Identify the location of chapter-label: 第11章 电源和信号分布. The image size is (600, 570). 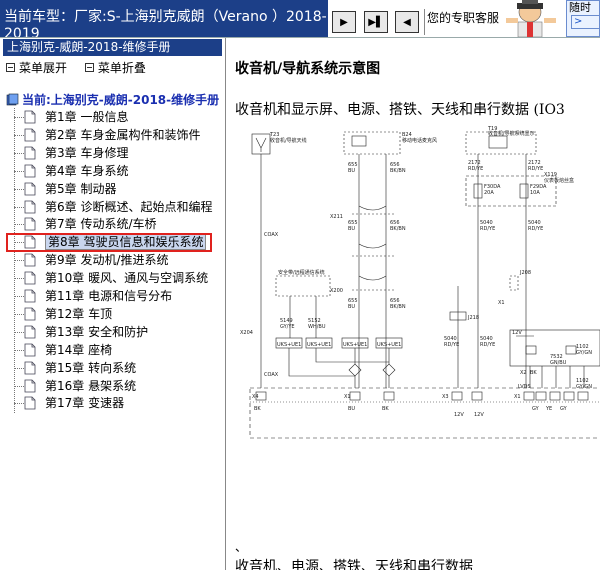
(109, 296).